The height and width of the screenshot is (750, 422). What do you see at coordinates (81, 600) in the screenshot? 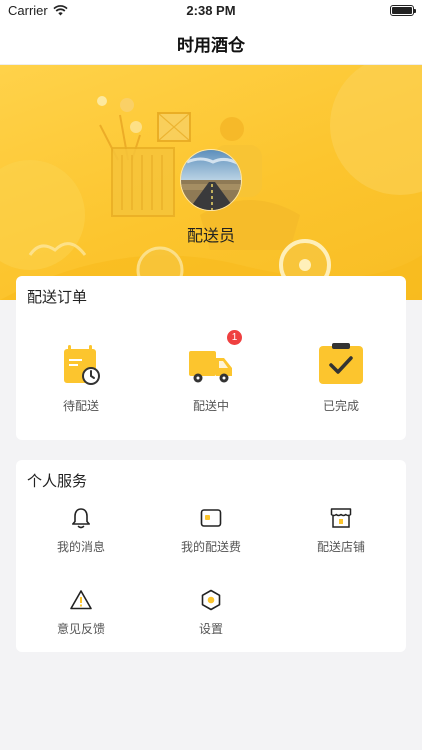
I see `warning-icon` at bounding box center [81, 600].